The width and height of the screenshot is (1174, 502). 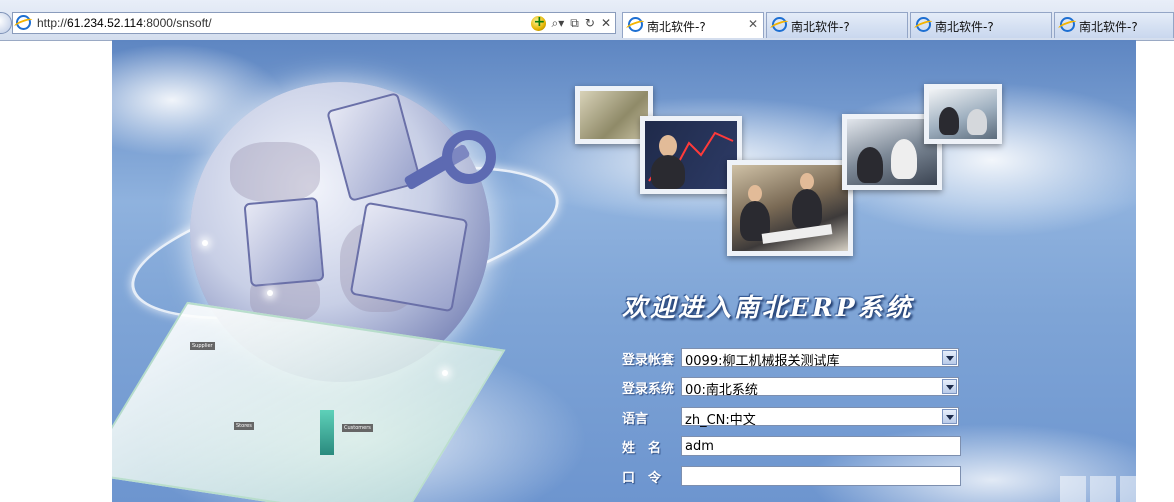 I want to click on compat-add-icon, so click(x=538, y=22).